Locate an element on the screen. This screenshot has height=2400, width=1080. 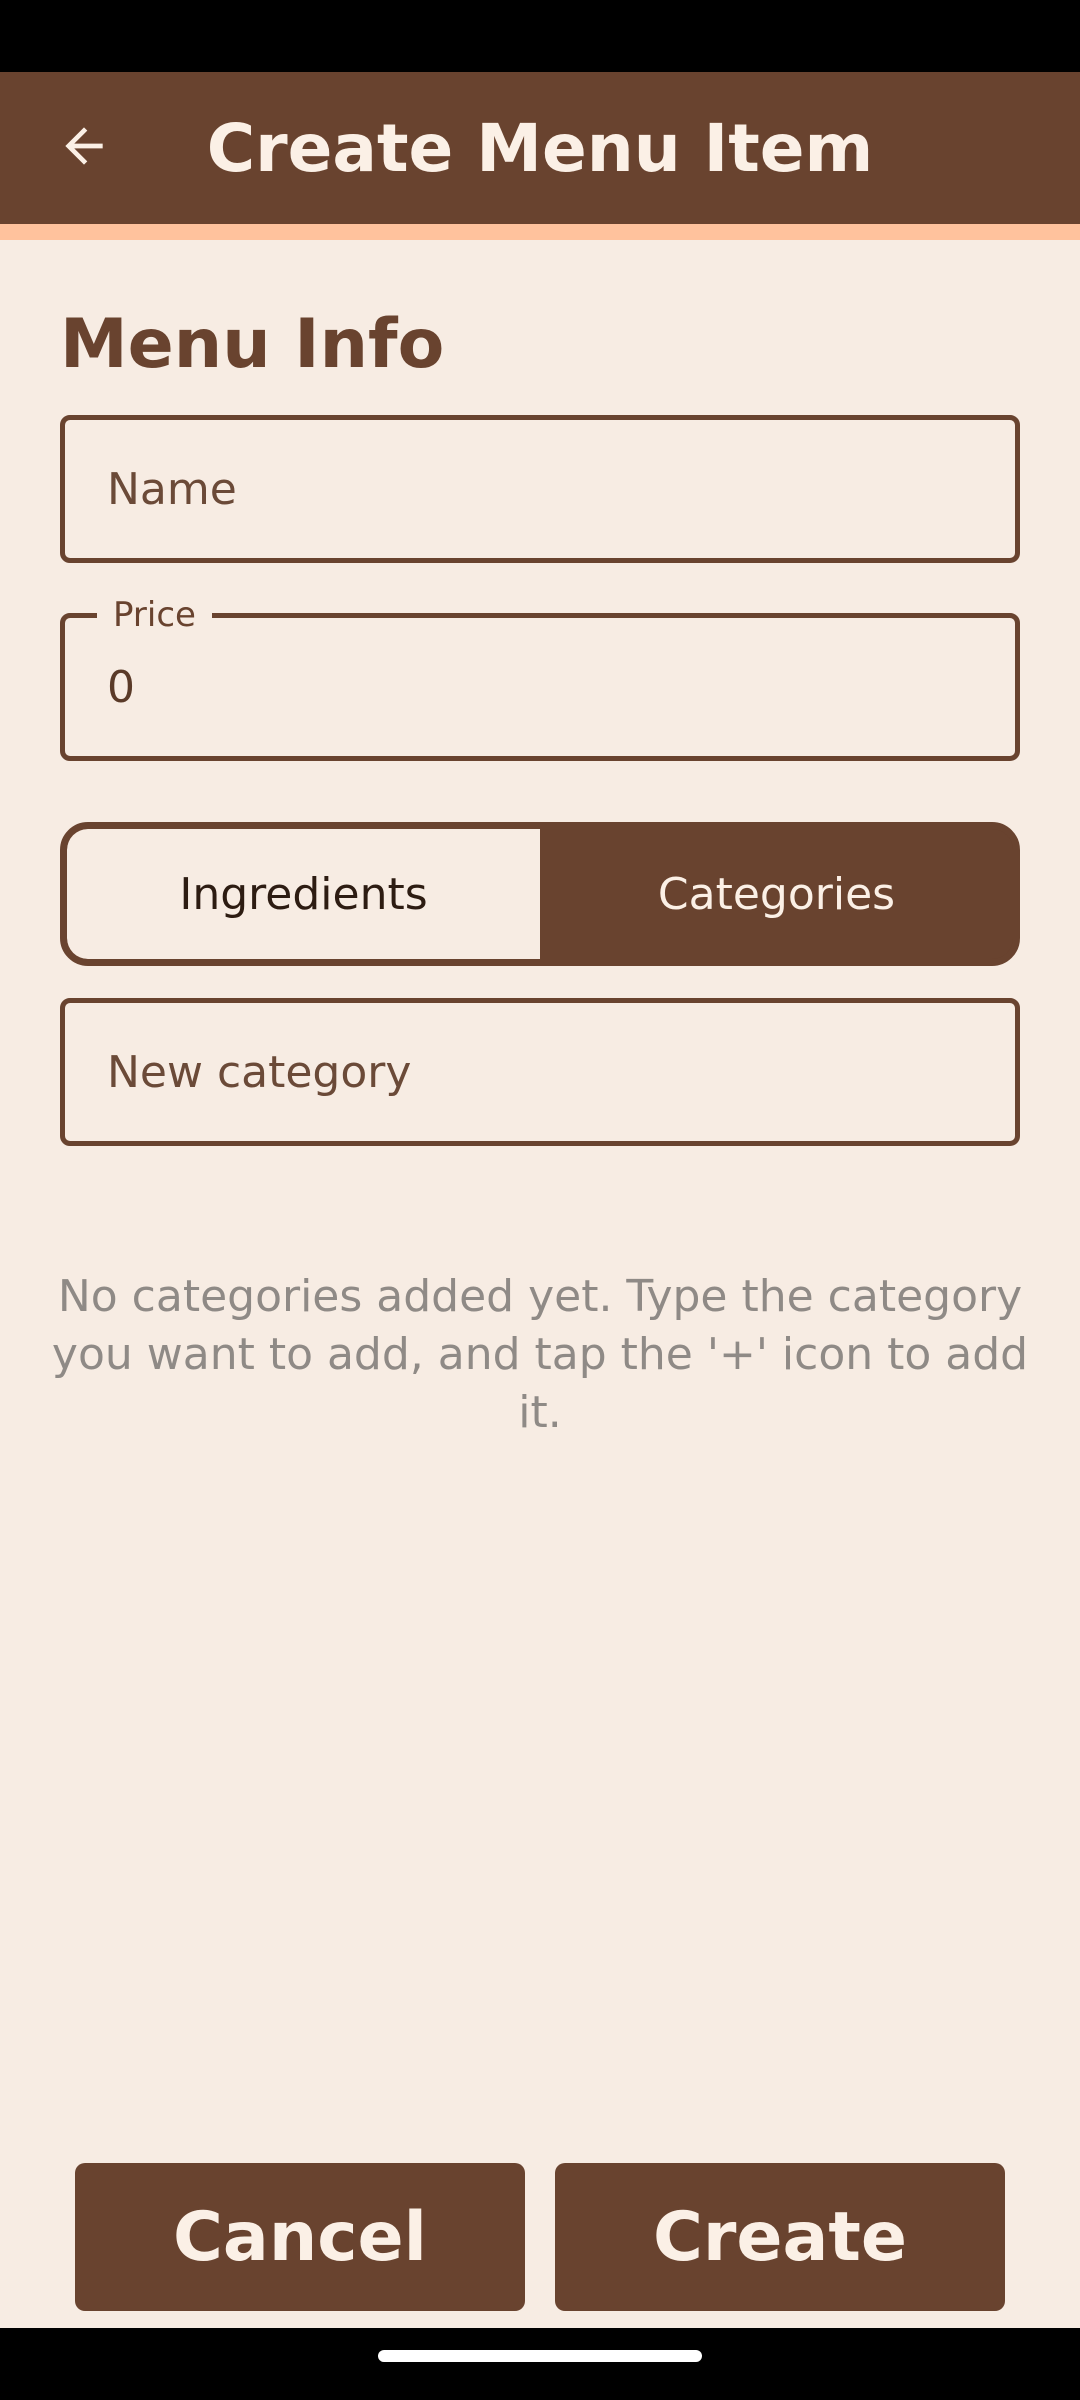
status-bar is located at coordinates (540, 36).